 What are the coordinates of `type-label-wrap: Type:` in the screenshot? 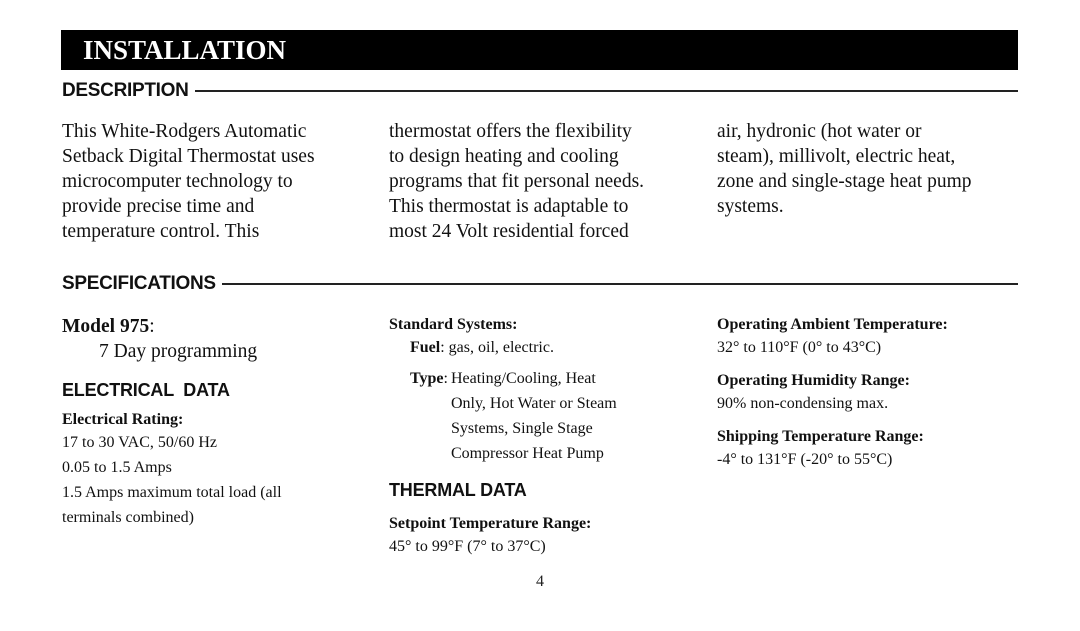 It's located at (429, 416).